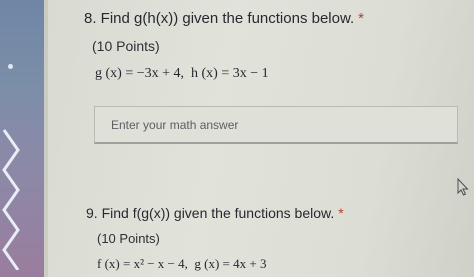 The height and width of the screenshot is (277, 474). Describe the element at coordinates (230, 263) in the screenshot. I see `function-g: g (x) = 4x + 3` at that location.